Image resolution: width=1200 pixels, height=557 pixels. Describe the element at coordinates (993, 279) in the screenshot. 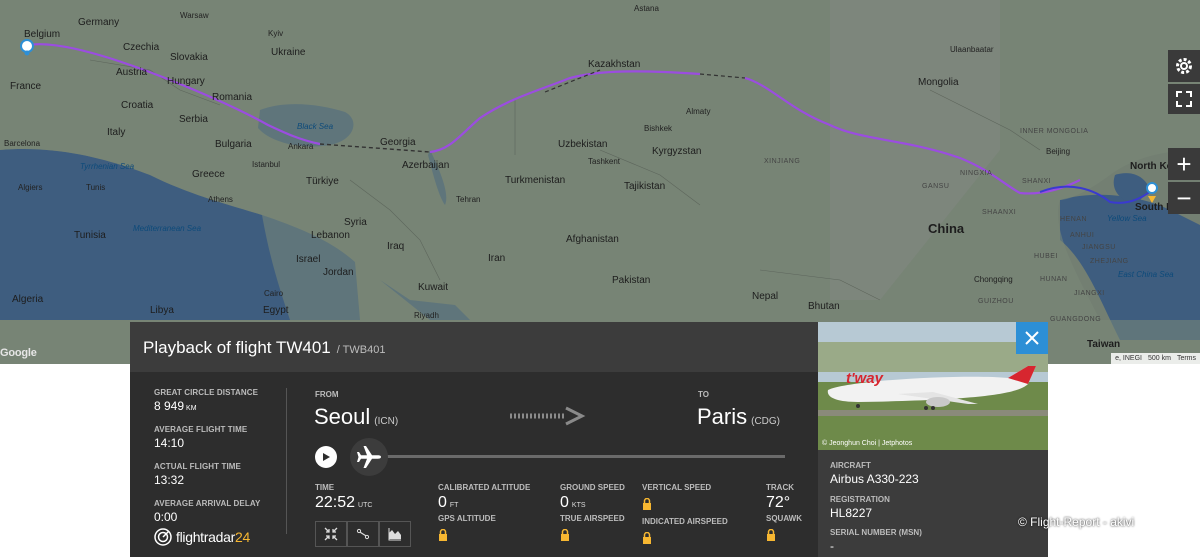

I see `map-city-chongqing: Chongqing` at that location.